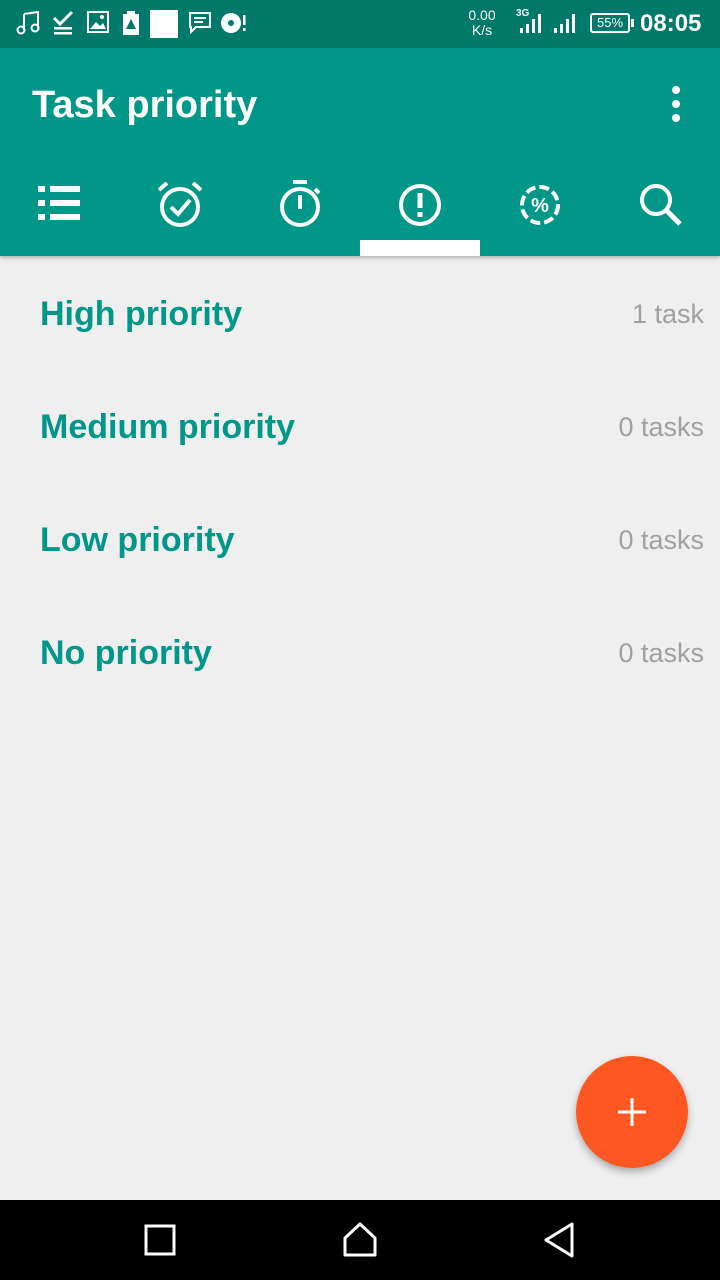 The height and width of the screenshot is (1280, 720). Describe the element at coordinates (141, 314) in the screenshot. I see `priority-label: High priority` at that location.